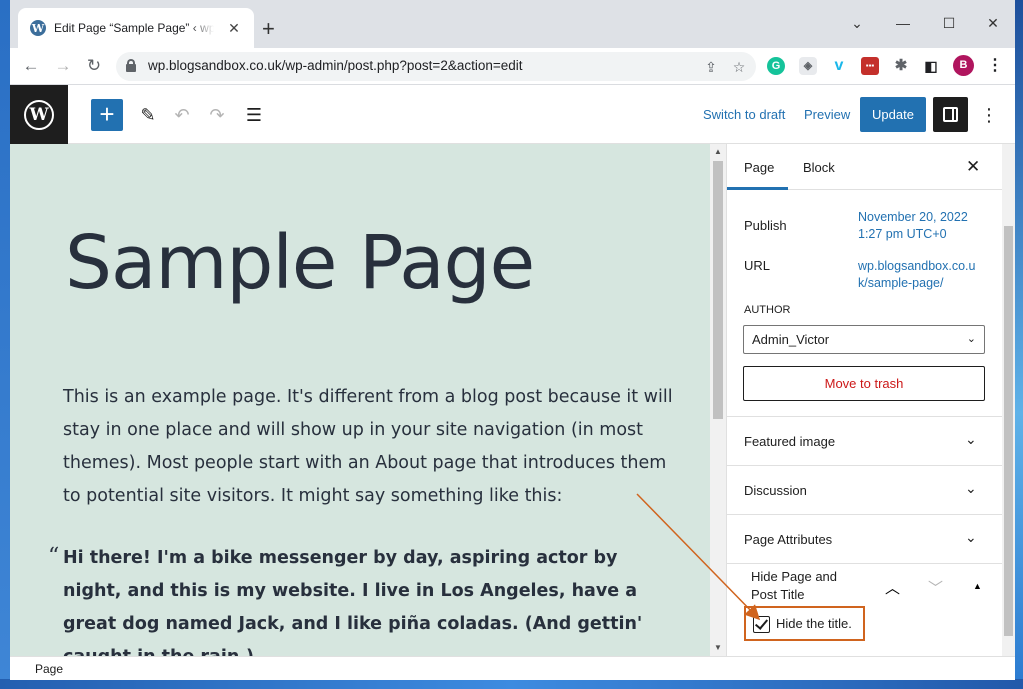 This screenshot has height=689, width=1023. Describe the element at coordinates (819, 167) in the screenshot. I see `tab-block: Block` at that location.